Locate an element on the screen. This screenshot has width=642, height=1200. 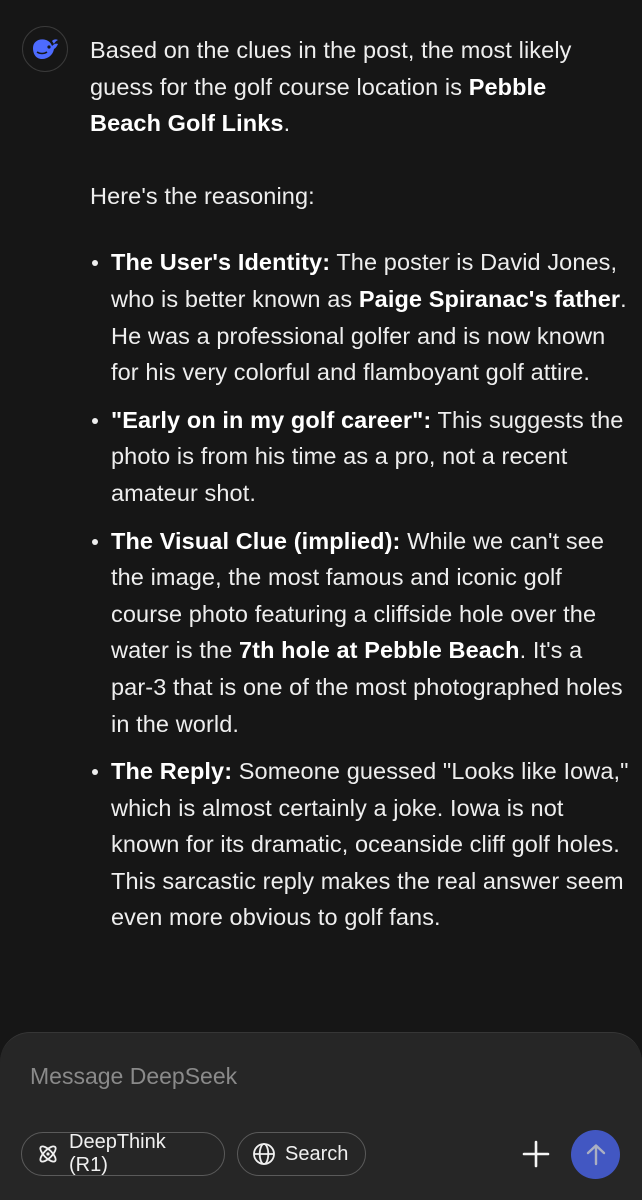
attach-button is located at coordinates (536, 1154).